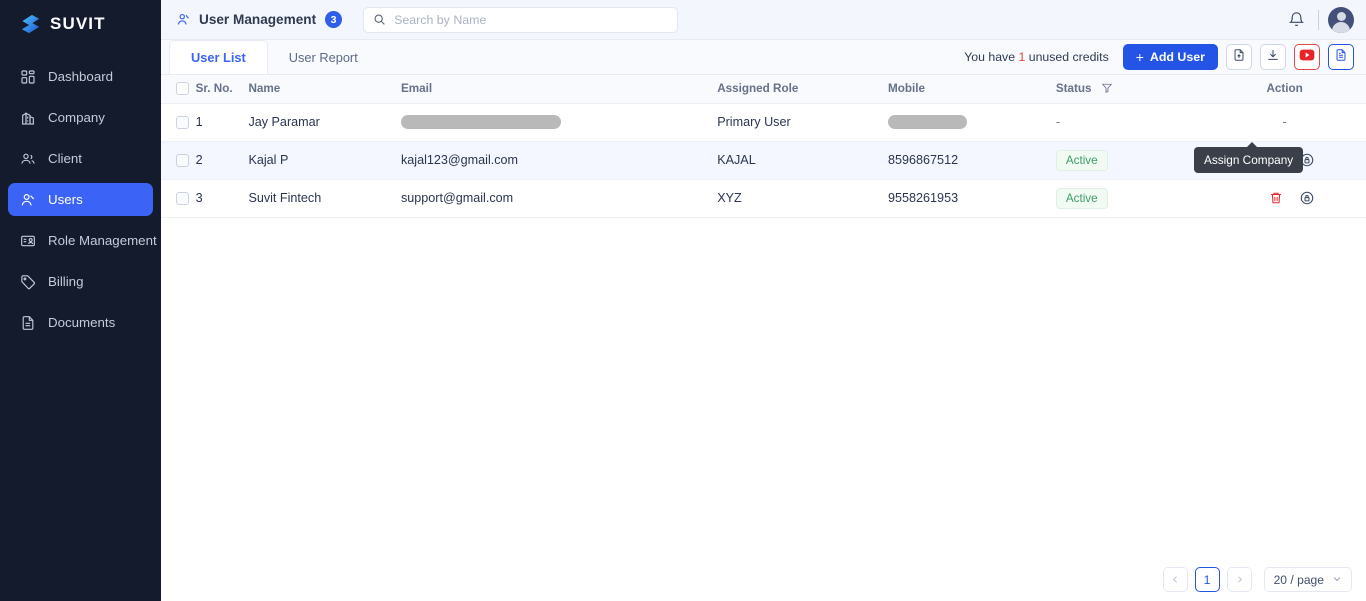 This screenshot has width=1366, height=601. Describe the element at coordinates (559, 160) in the screenshot. I see `cell-email: kajal123@gmail.com` at that location.